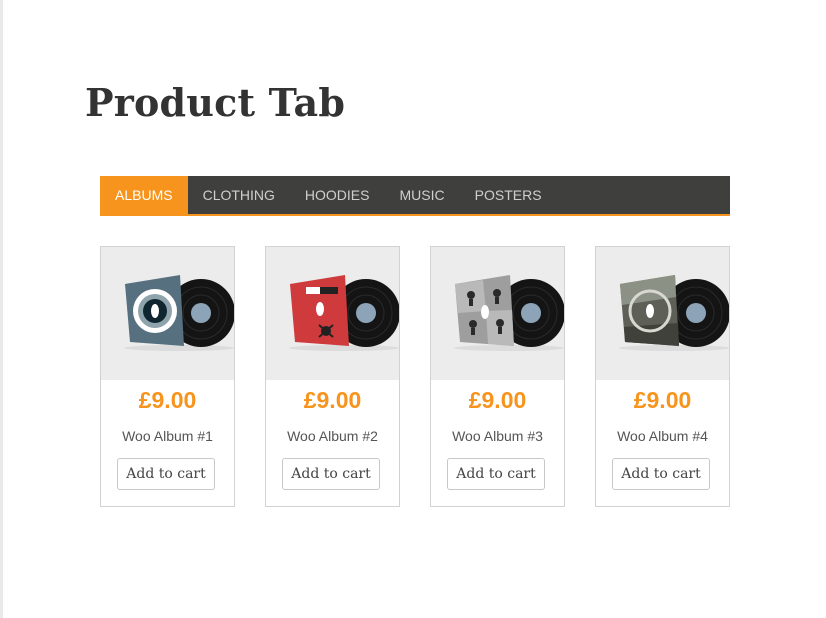 The height and width of the screenshot is (618, 826). I want to click on product-card: £9.00 Woo Album #3 Add to cart, so click(497, 376).